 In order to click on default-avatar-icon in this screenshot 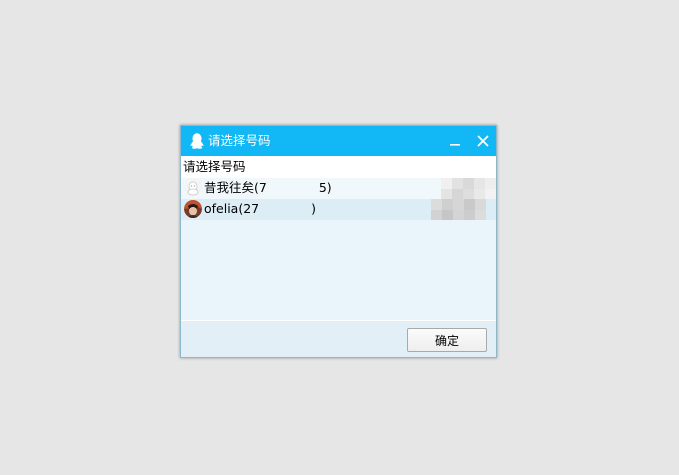, I will do `click(193, 188)`.